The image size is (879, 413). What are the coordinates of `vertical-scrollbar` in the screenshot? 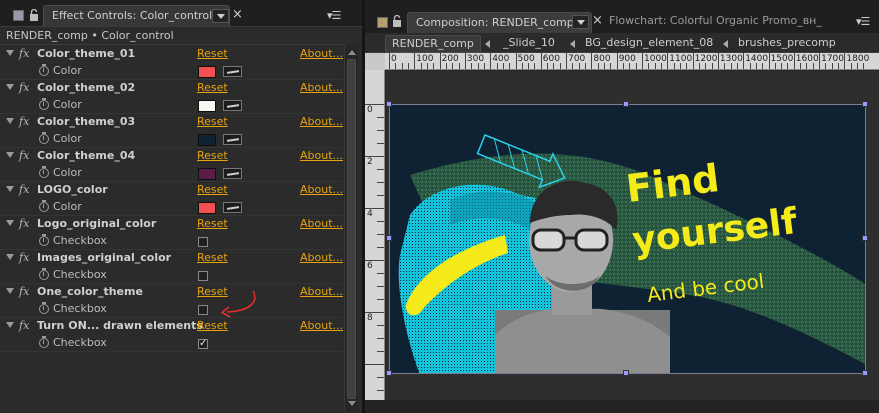 It's located at (351, 228).